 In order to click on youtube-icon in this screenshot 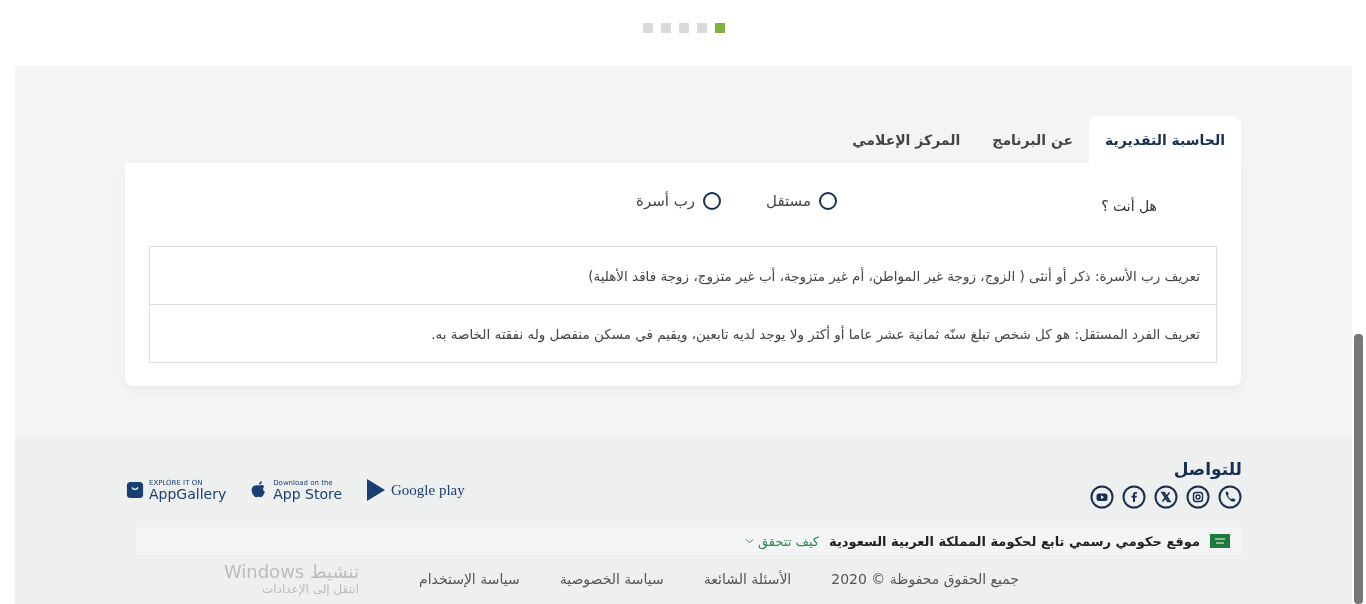, I will do `click(1102, 497)`.